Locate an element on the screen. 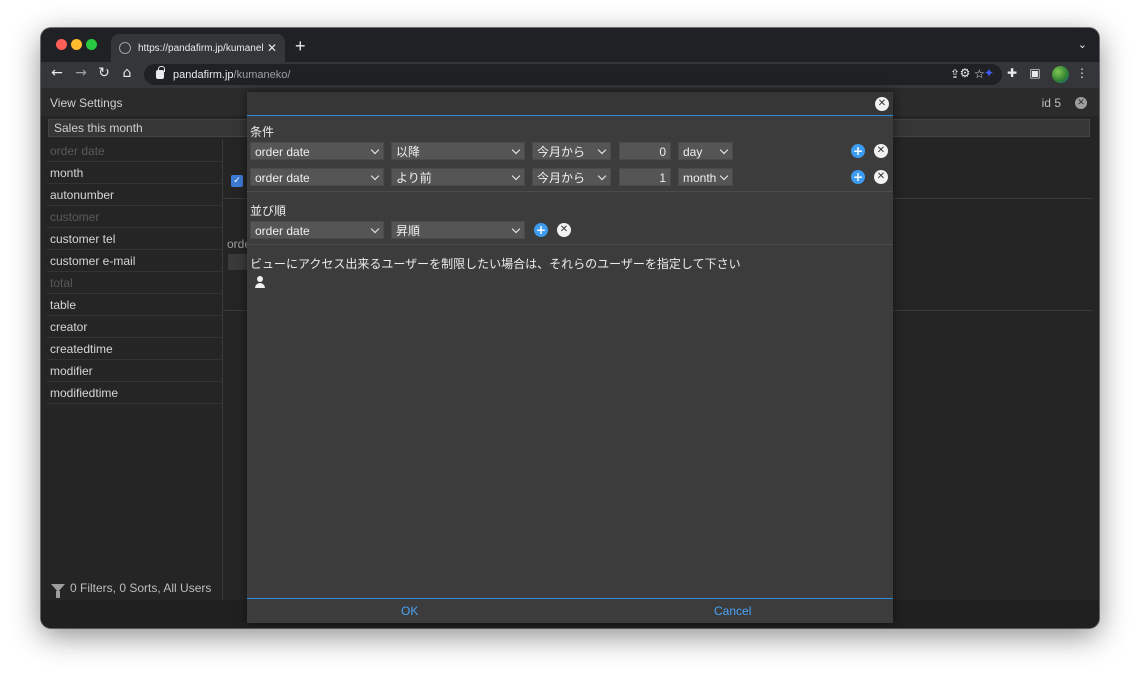 The width and height of the screenshot is (1140, 683). field-list-item: modifier is located at coordinates (134, 371).